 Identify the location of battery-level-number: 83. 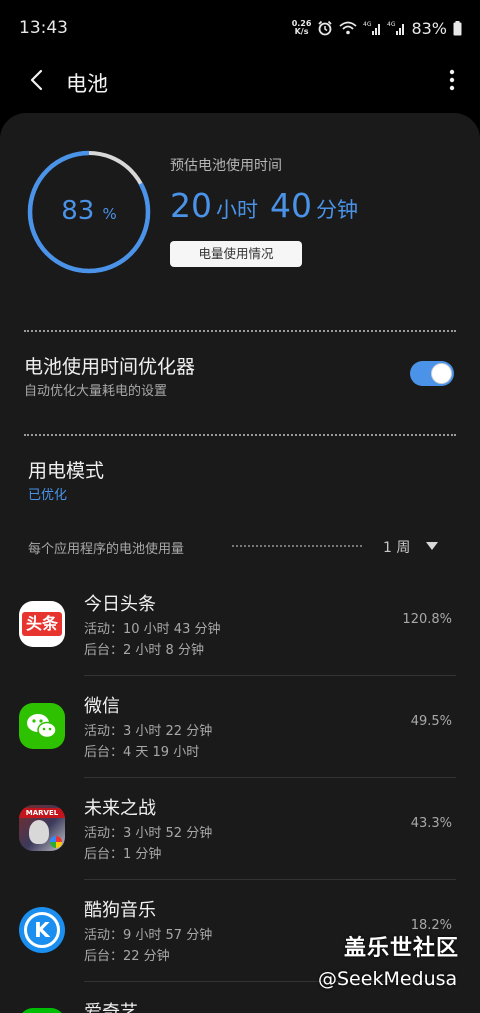
(78, 211).